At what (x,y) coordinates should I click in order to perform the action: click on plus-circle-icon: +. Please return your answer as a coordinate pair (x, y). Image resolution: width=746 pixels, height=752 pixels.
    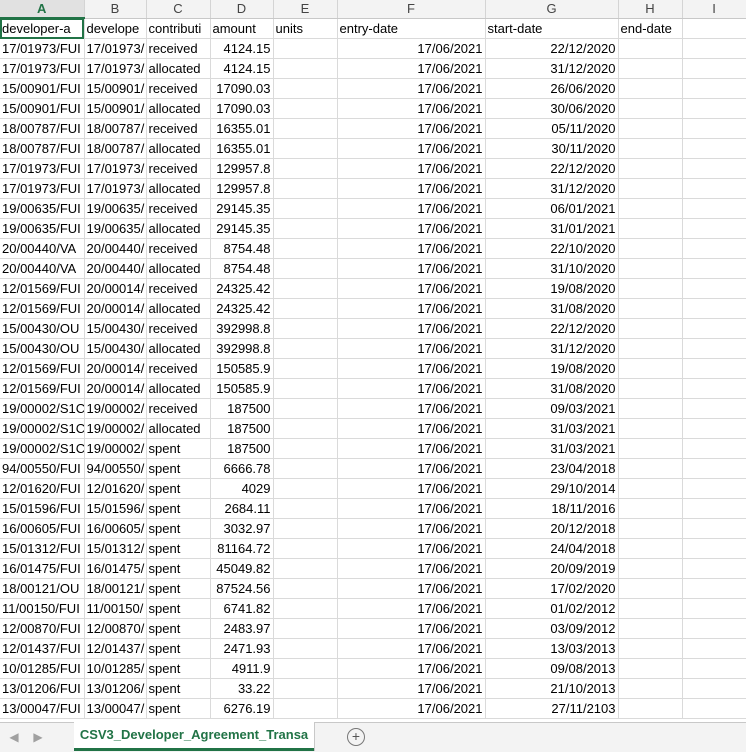
    Looking at the image, I should click on (356, 737).